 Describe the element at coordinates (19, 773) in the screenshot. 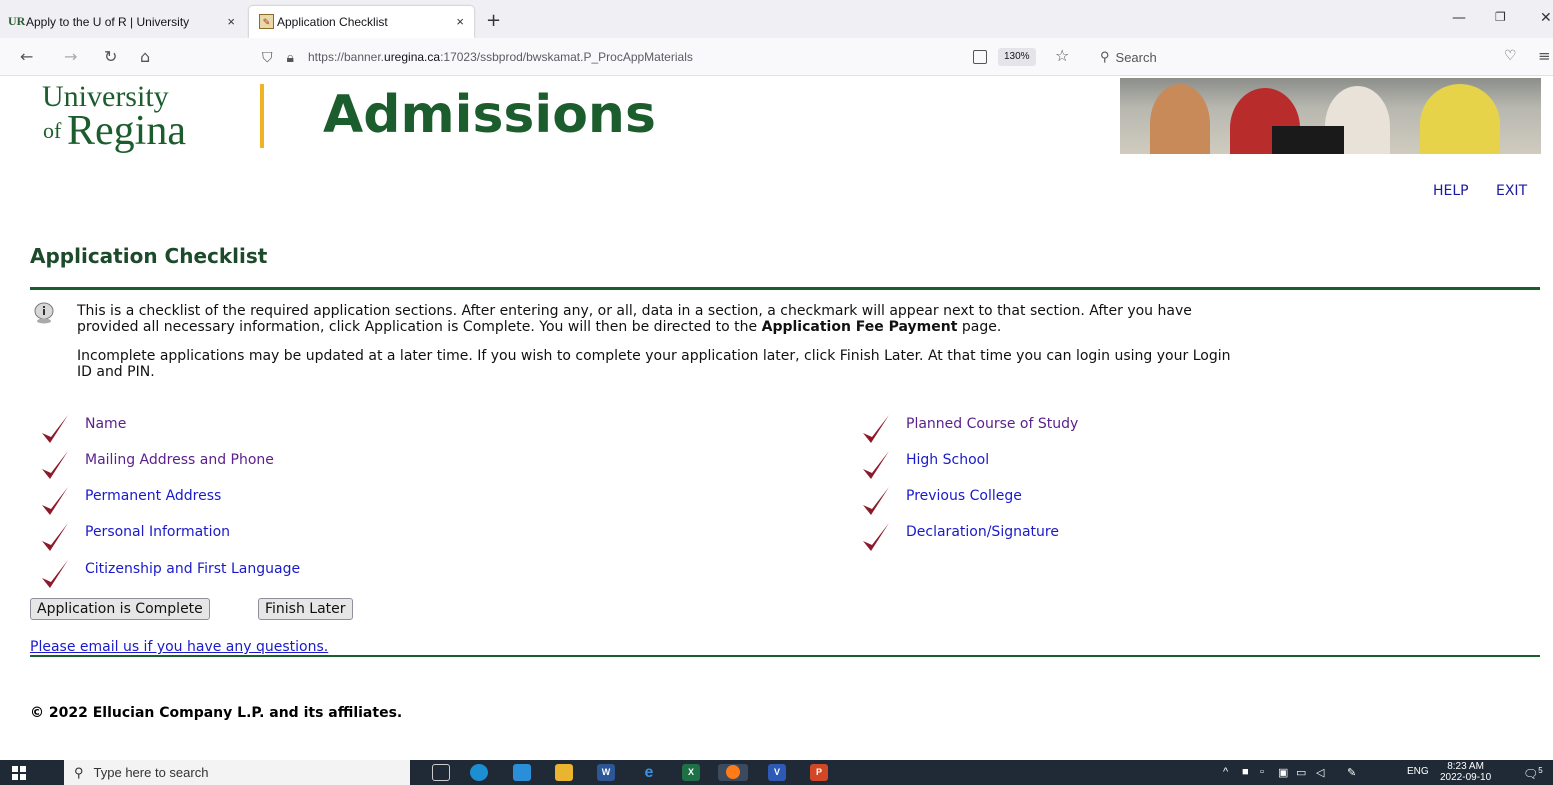

I see `windows-start-icon` at that location.